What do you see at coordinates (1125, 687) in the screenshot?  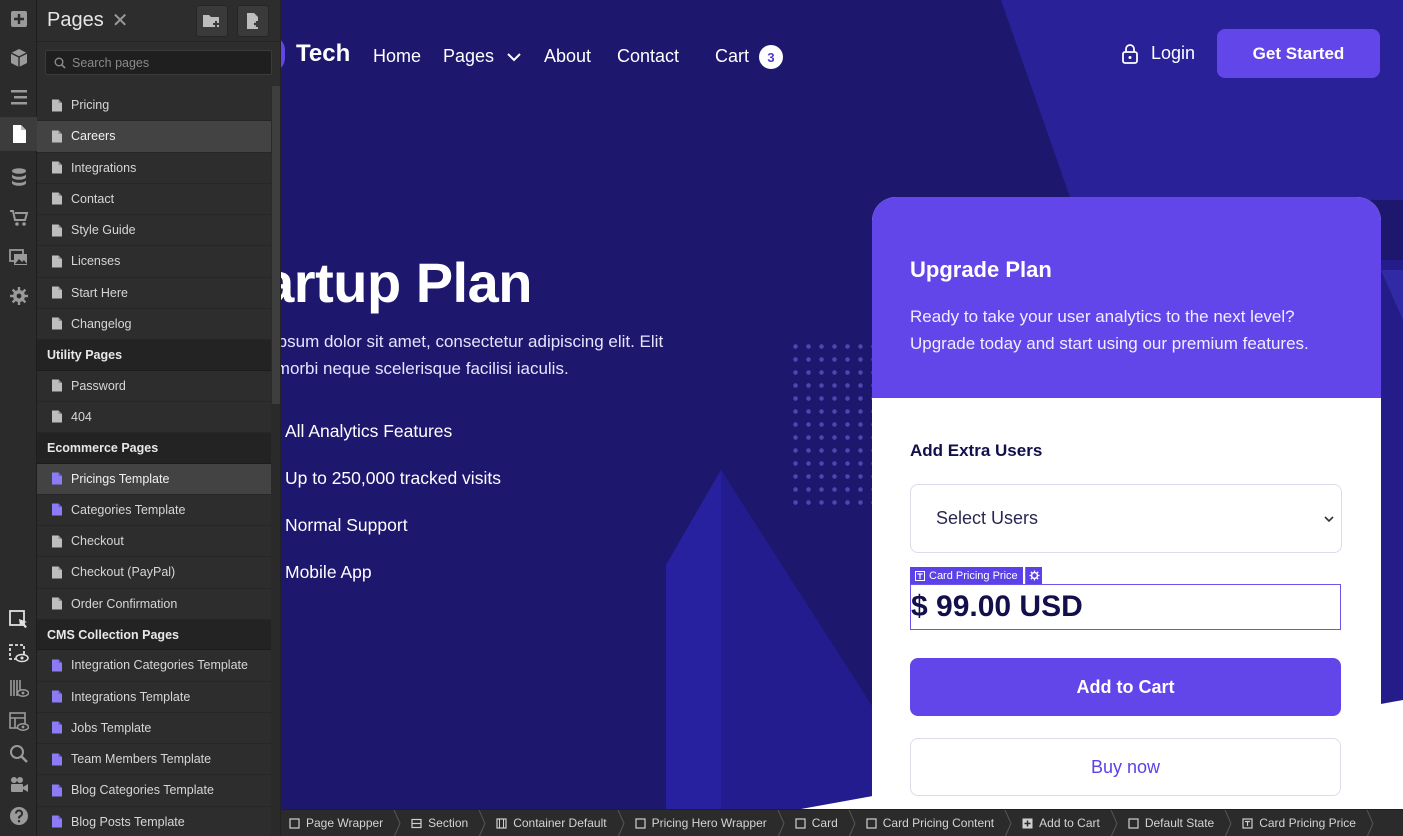 I see `add-to-cart-button: Add to Cart` at bounding box center [1125, 687].